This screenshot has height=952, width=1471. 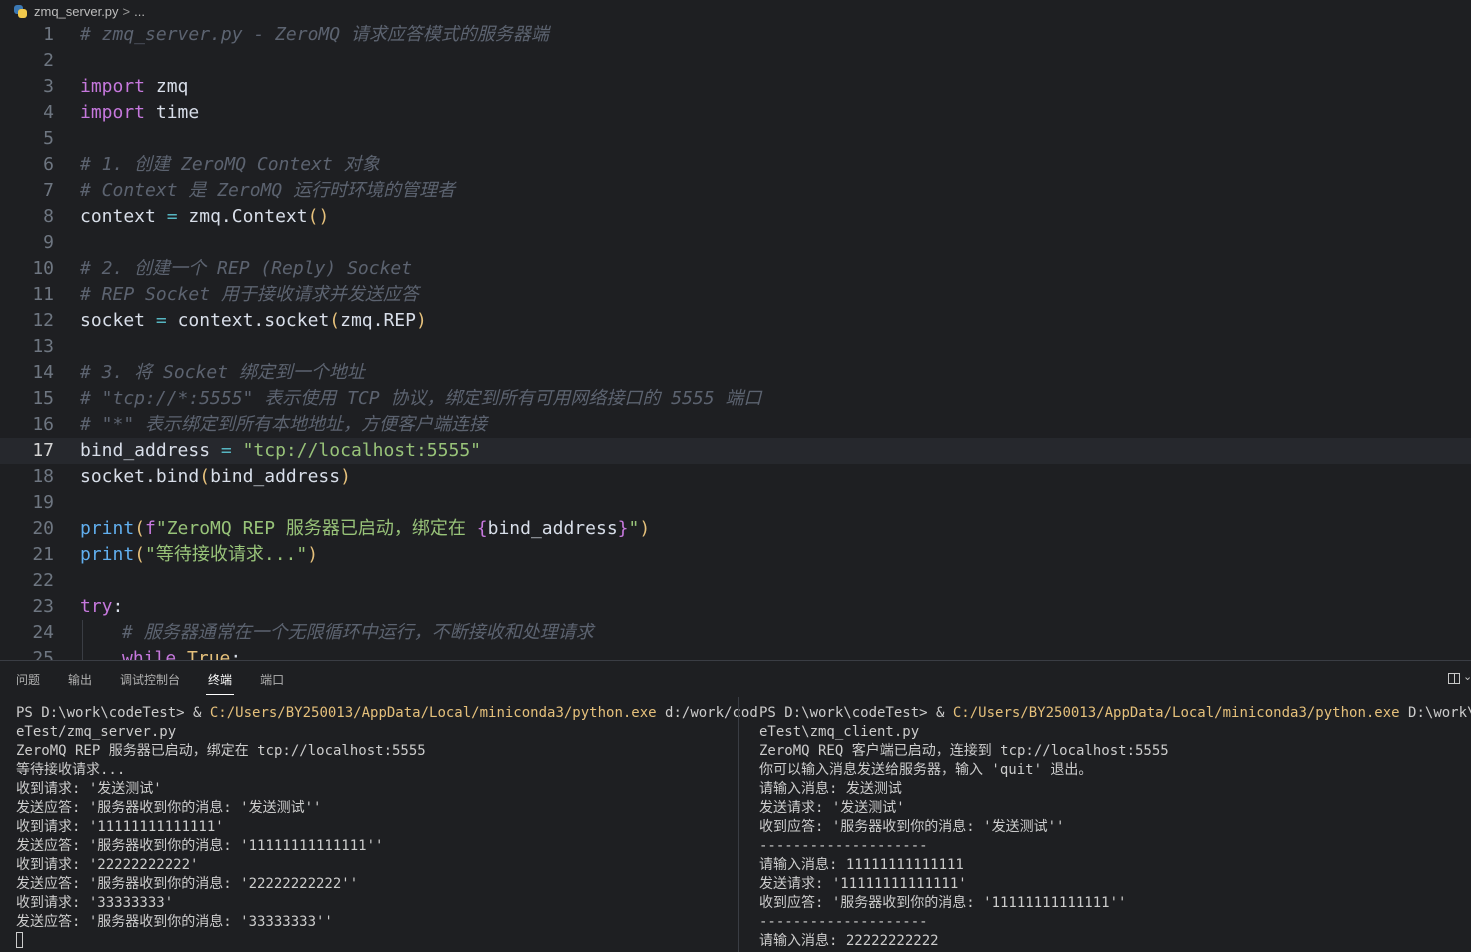 I want to click on operator: =, so click(x=226, y=450).